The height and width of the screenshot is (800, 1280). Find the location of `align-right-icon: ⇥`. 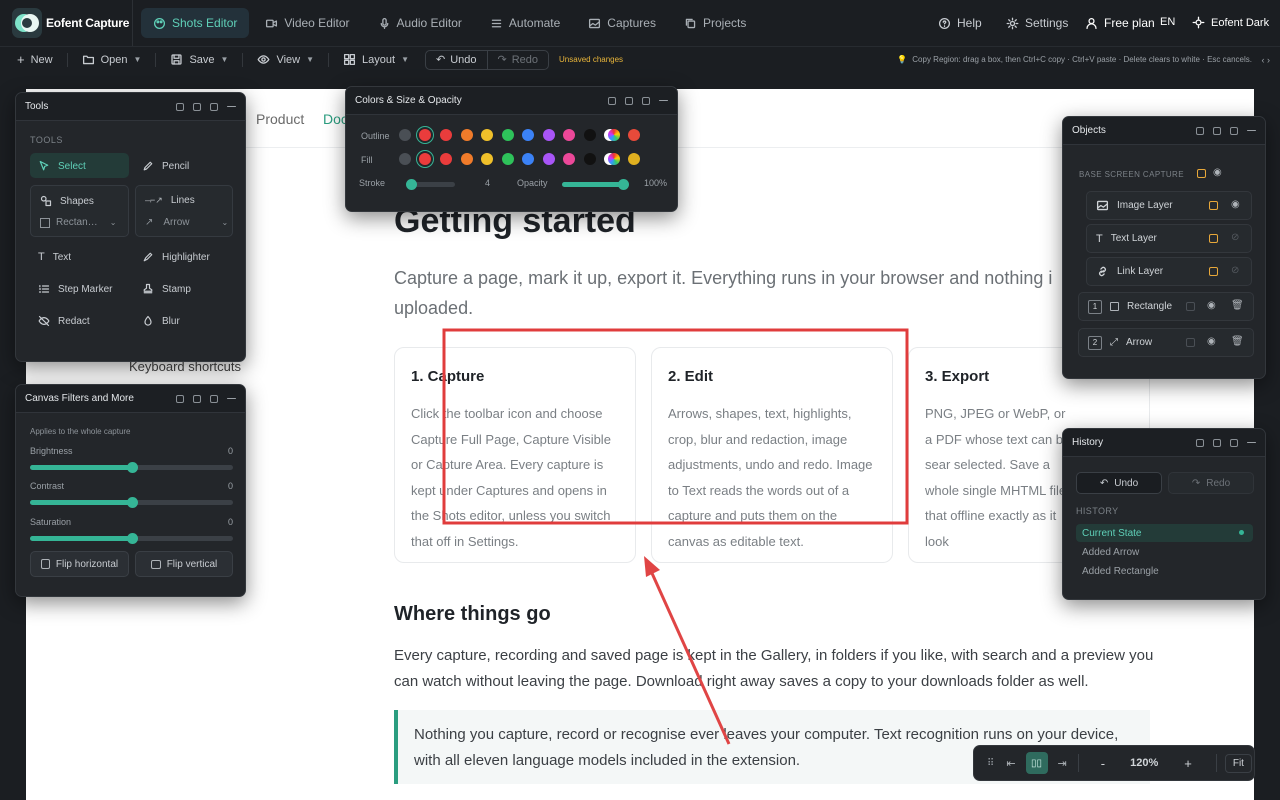

align-right-icon: ⇥ is located at coordinates (1062, 763).